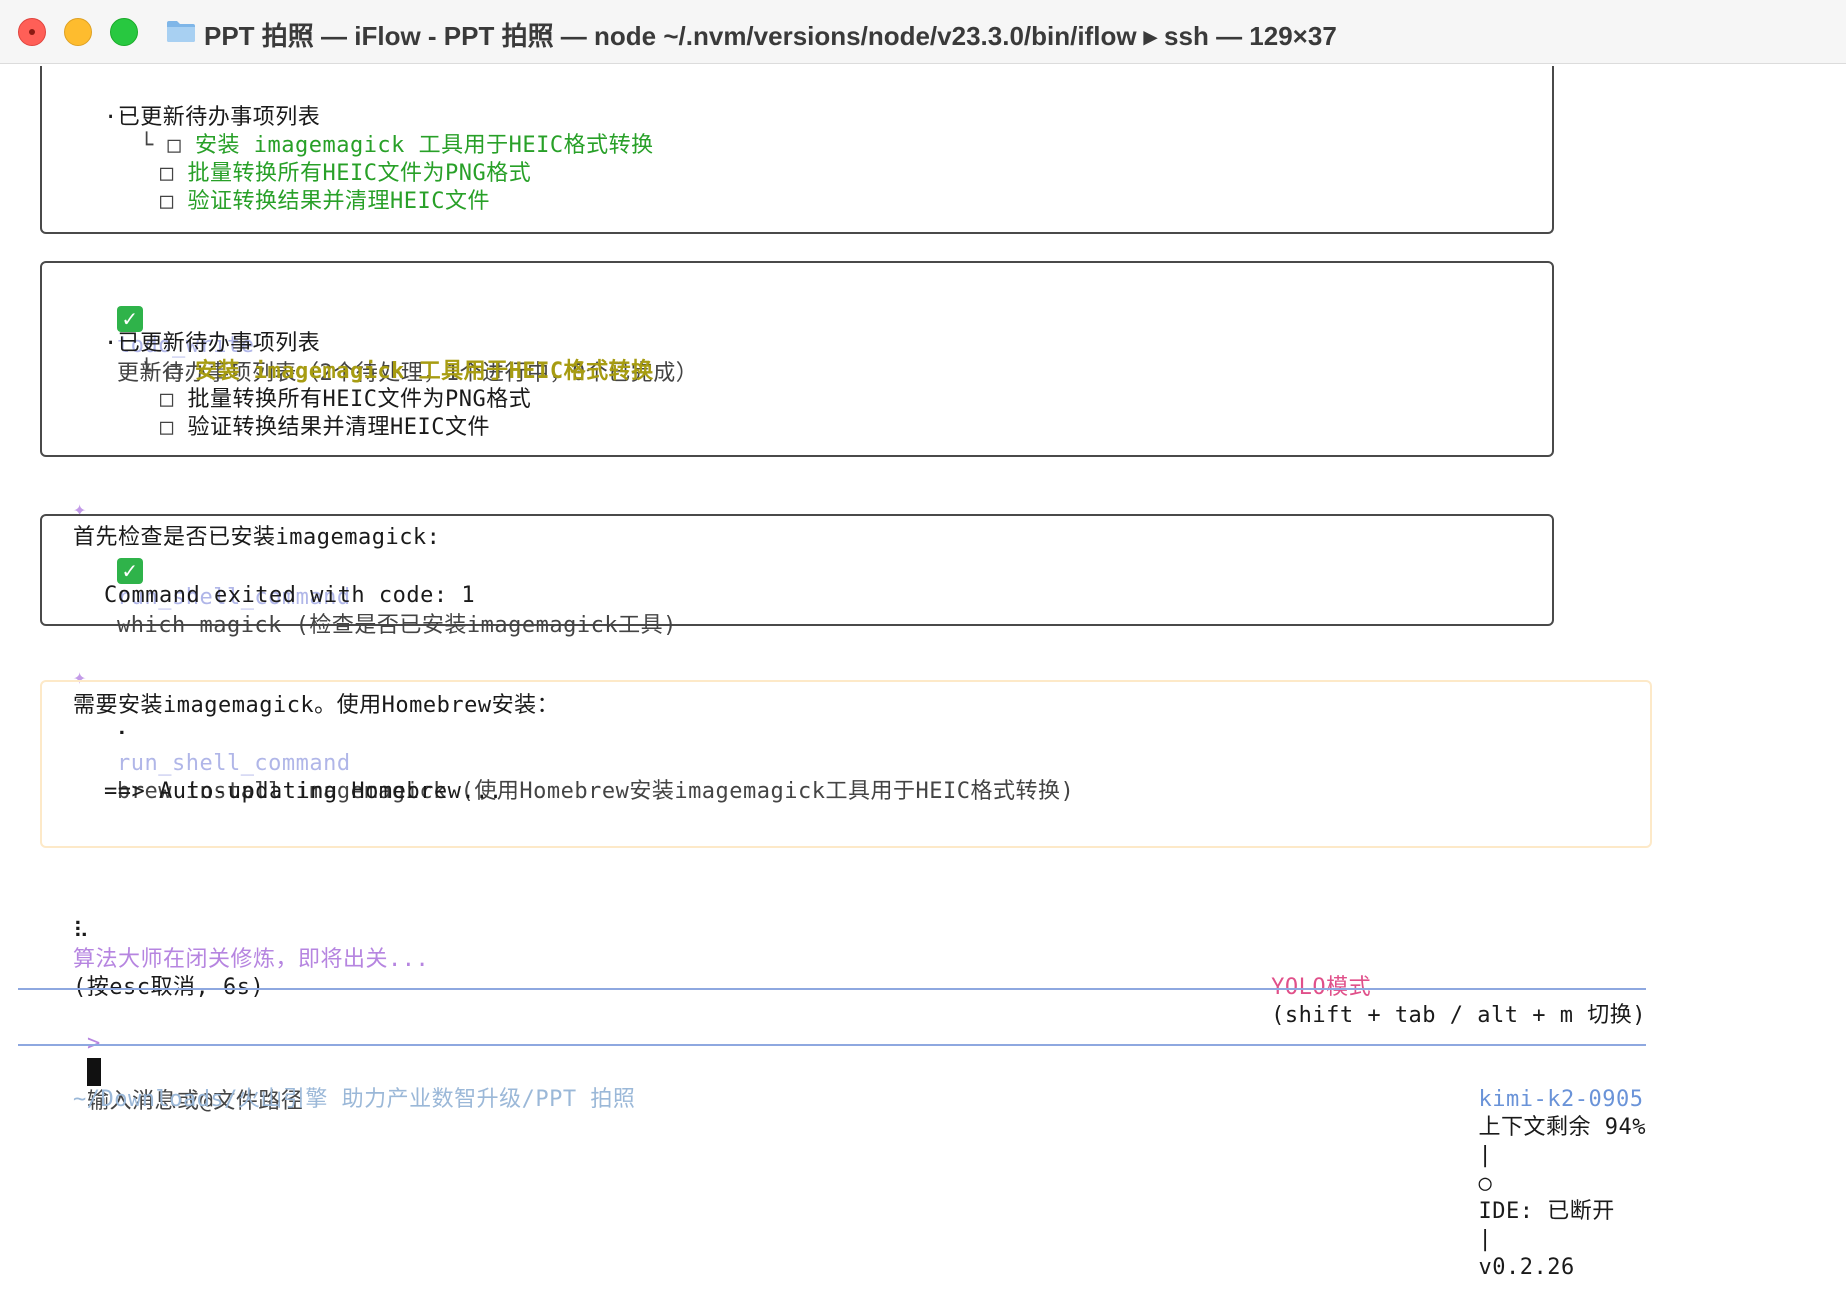  I want to click on spinner-icon: ⠂, so click(125, 735).